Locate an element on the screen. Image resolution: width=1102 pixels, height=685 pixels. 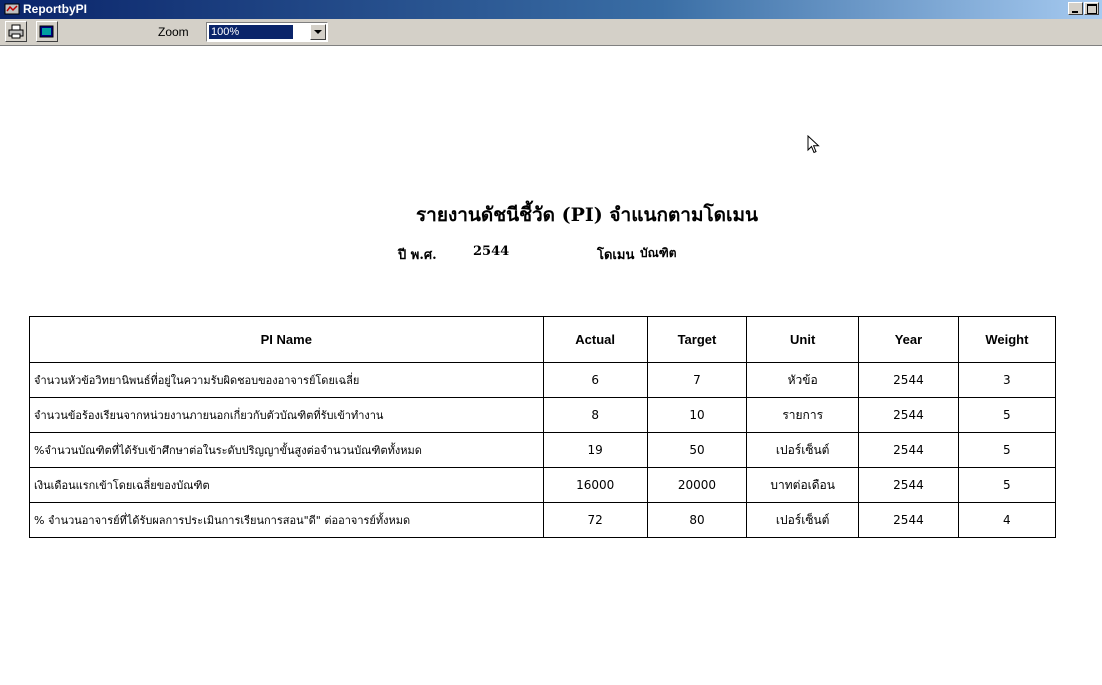
cell-actual: 19 is located at coordinates (595, 450).